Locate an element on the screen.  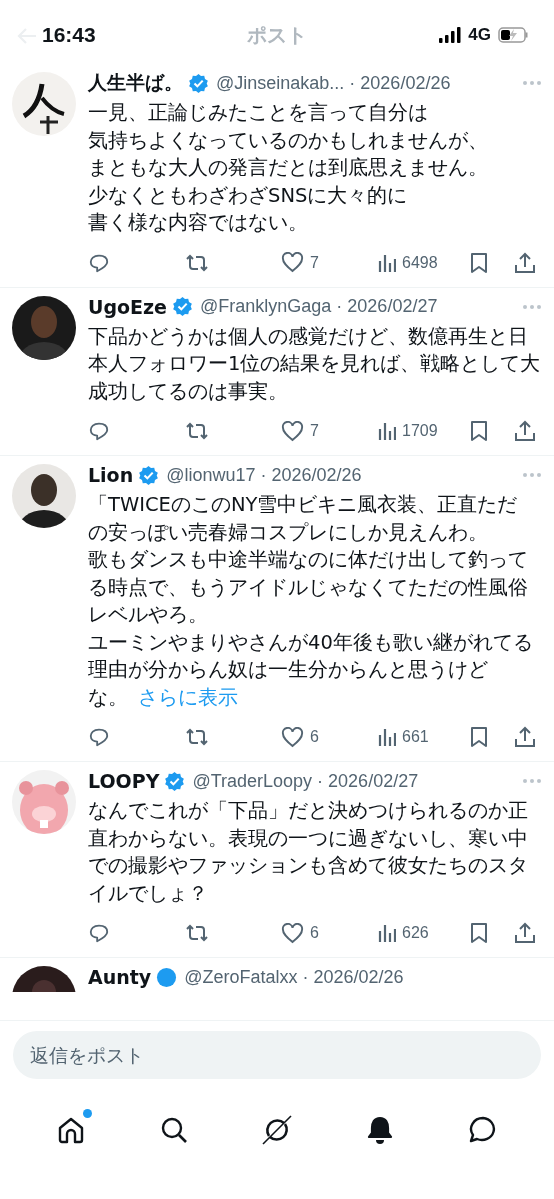
network-label: 4G is located at coordinates (479, 35).